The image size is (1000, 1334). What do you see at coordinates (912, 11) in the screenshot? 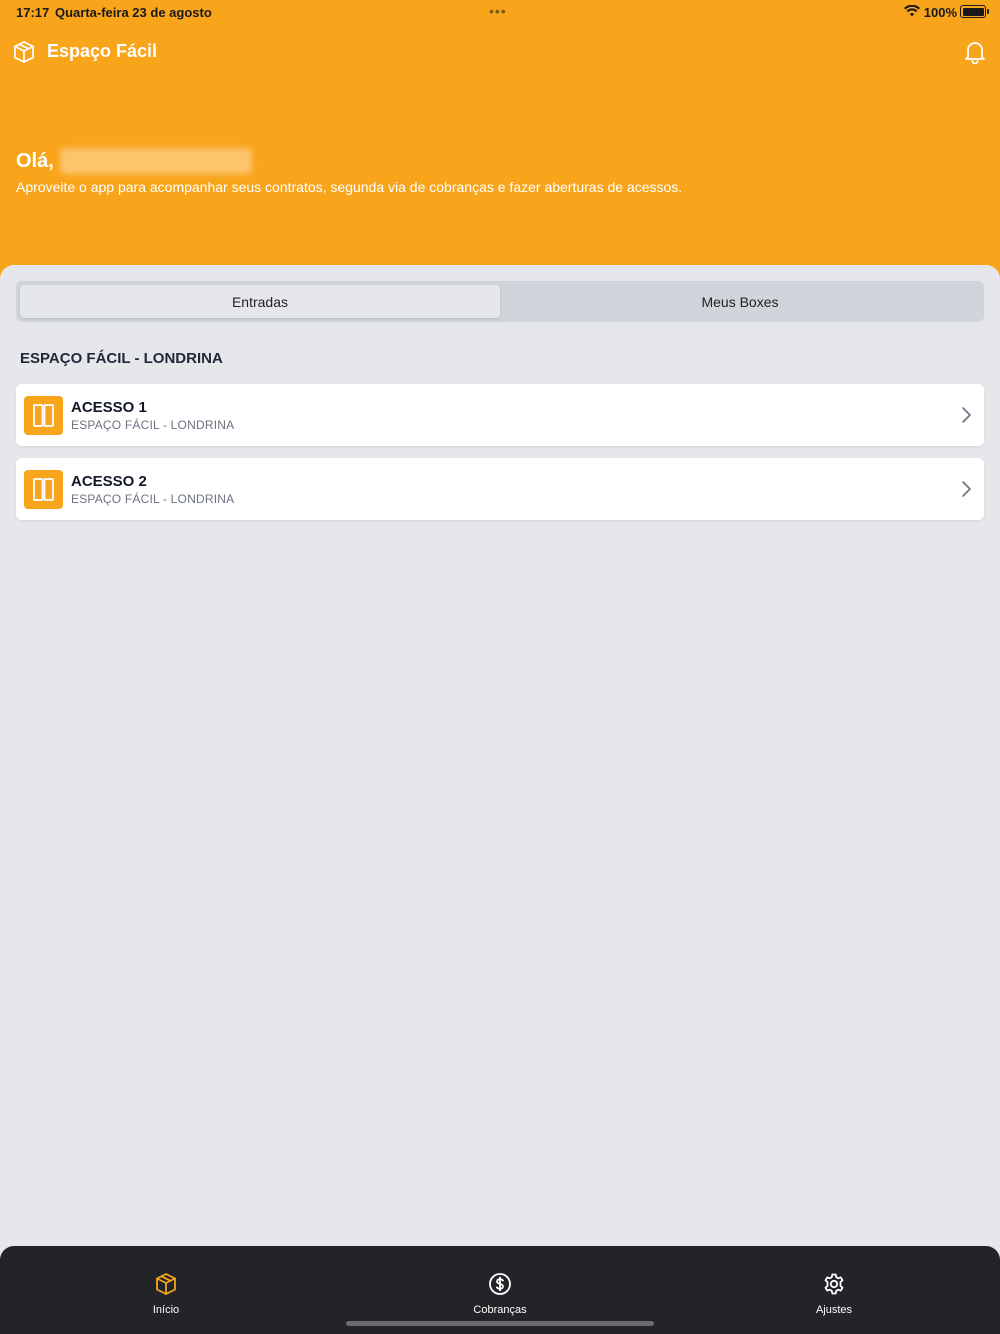
I see `wifi-icon` at bounding box center [912, 11].